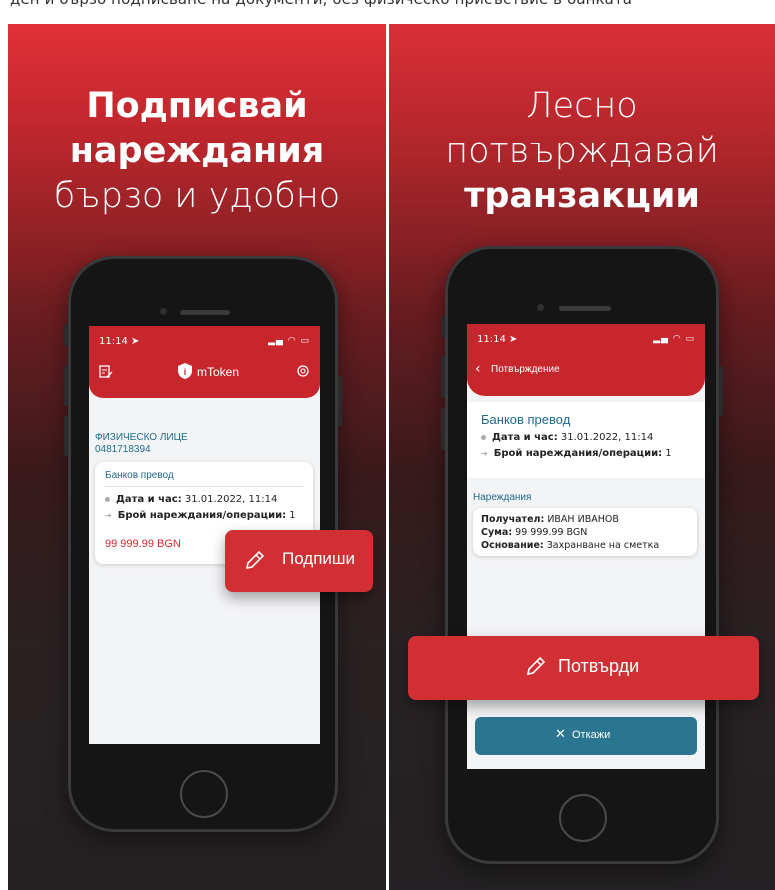 The width and height of the screenshot is (775, 890). Describe the element at coordinates (106, 371) in the screenshot. I see `document-sign-icon` at that location.